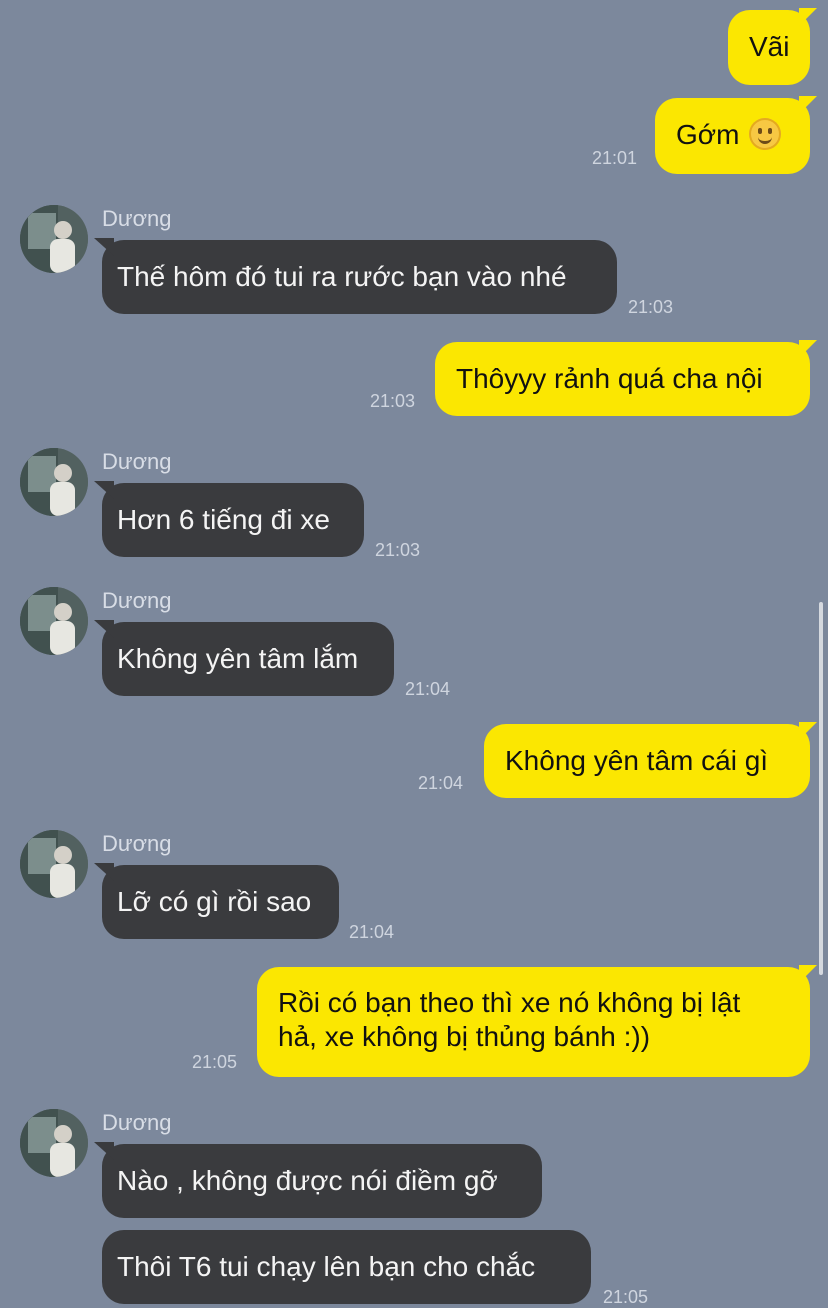  What do you see at coordinates (238, 658) in the screenshot?
I see `received-message-text: Không yên tâm lắm` at bounding box center [238, 658].